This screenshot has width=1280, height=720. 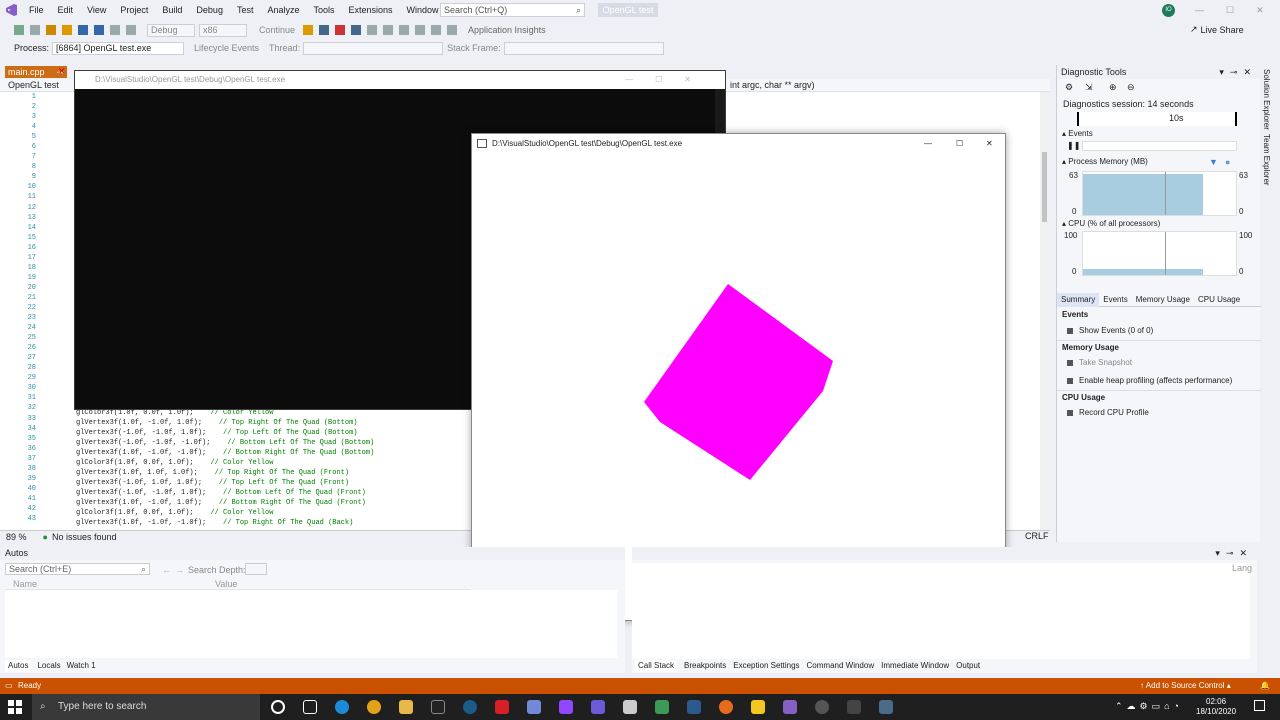 I want to click on twitch-icon, so click(x=566, y=707).